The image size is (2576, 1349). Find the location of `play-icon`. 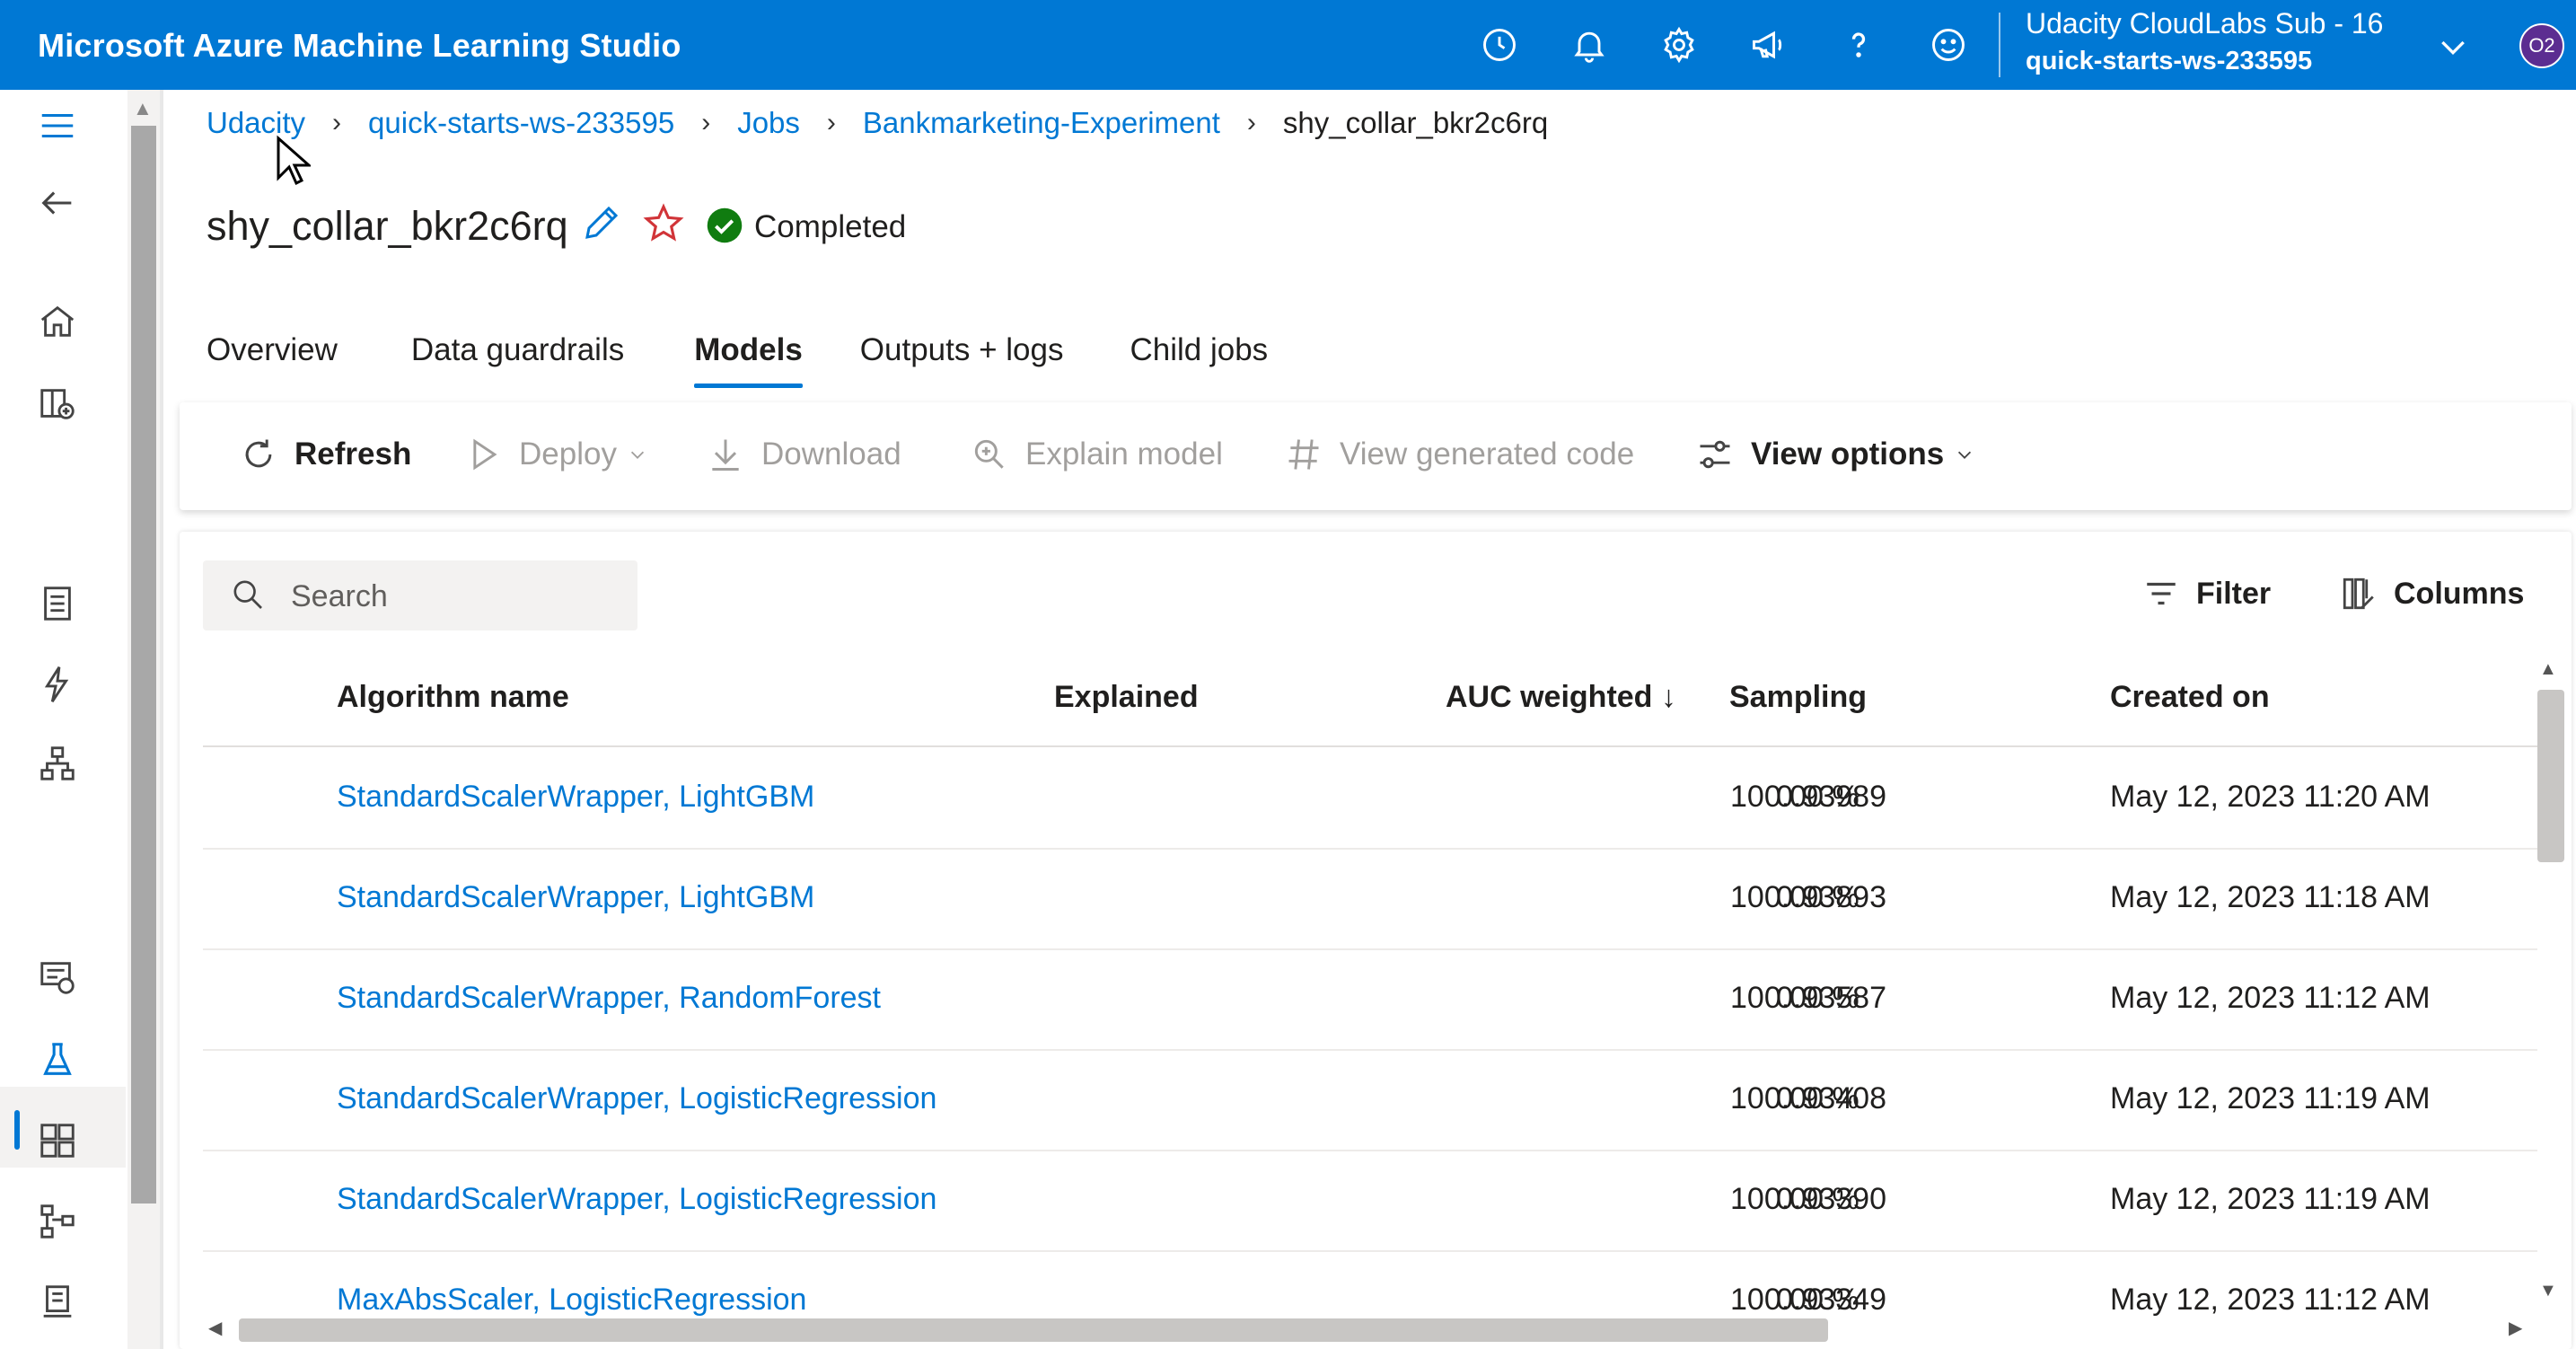

play-icon is located at coordinates (485, 455).